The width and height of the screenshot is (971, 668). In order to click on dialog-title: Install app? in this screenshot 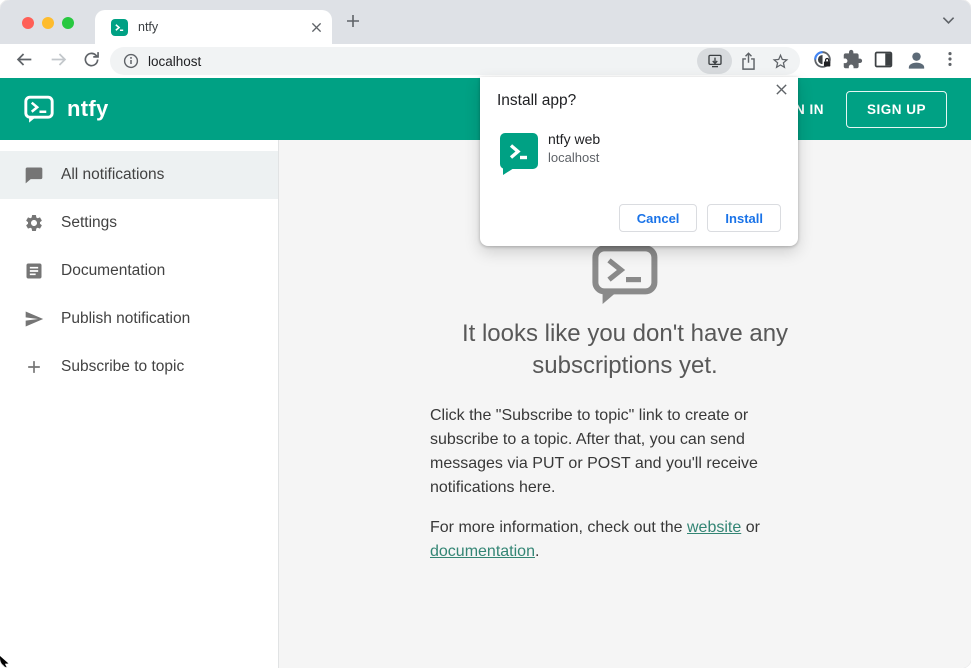, I will do `click(537, 100)`.